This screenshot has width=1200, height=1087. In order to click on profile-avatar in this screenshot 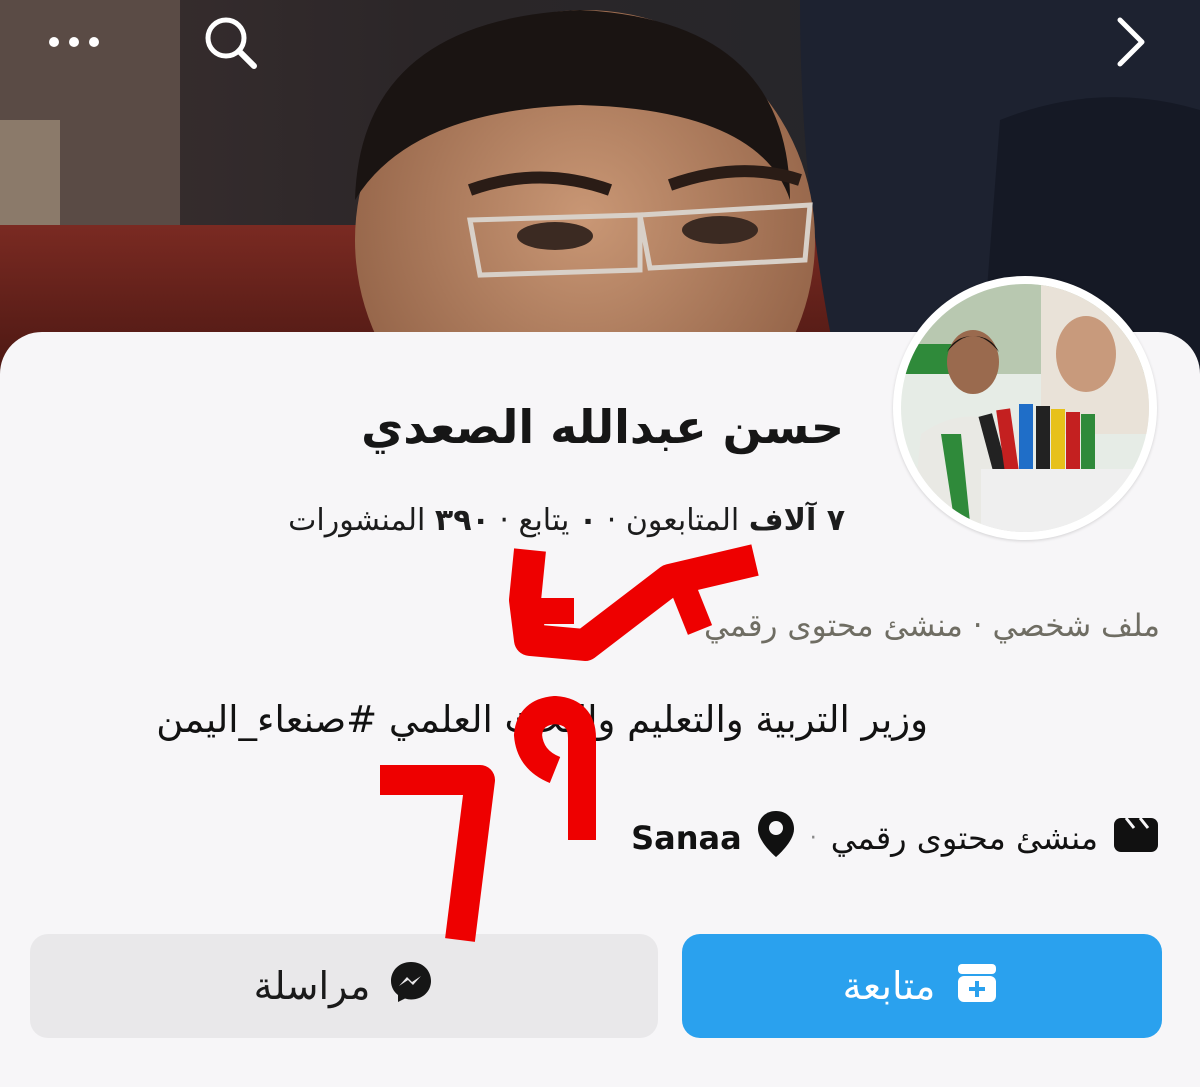, I will do `click(1025, 408)`.